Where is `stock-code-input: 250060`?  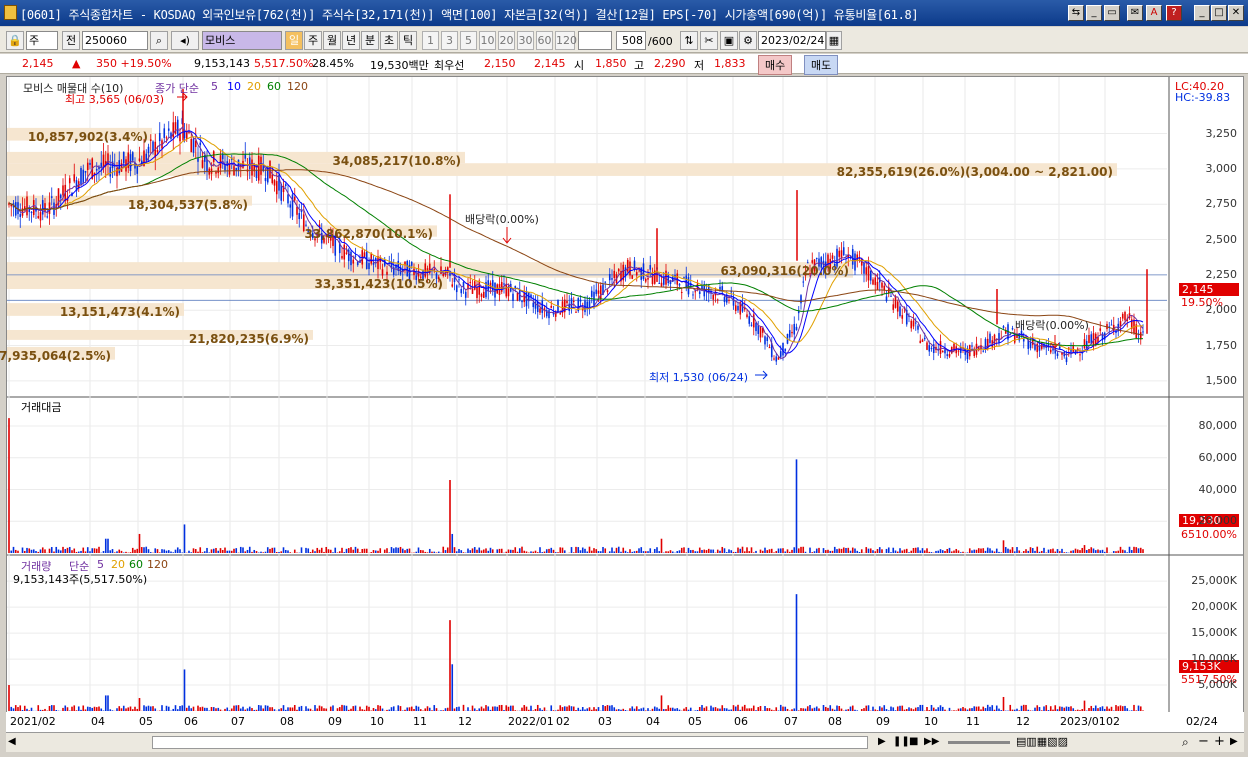
stock-code-input: 250060 is located at coordinates (115, 40).